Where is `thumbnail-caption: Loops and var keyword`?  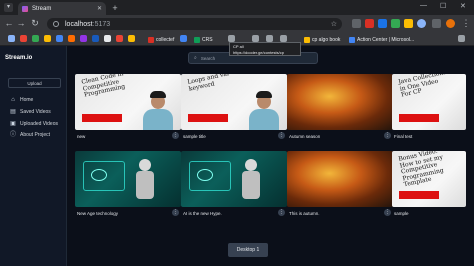
thumbnail-caption: Loops and var keyword is located at coordinates (208, 83).